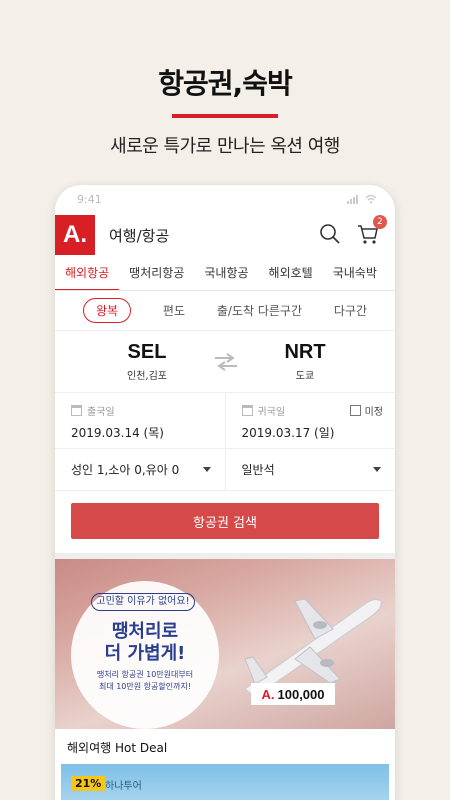 The image size is (450, 800). I want to click on tab-overseas-flight: 해외항공, so click(87, 273).